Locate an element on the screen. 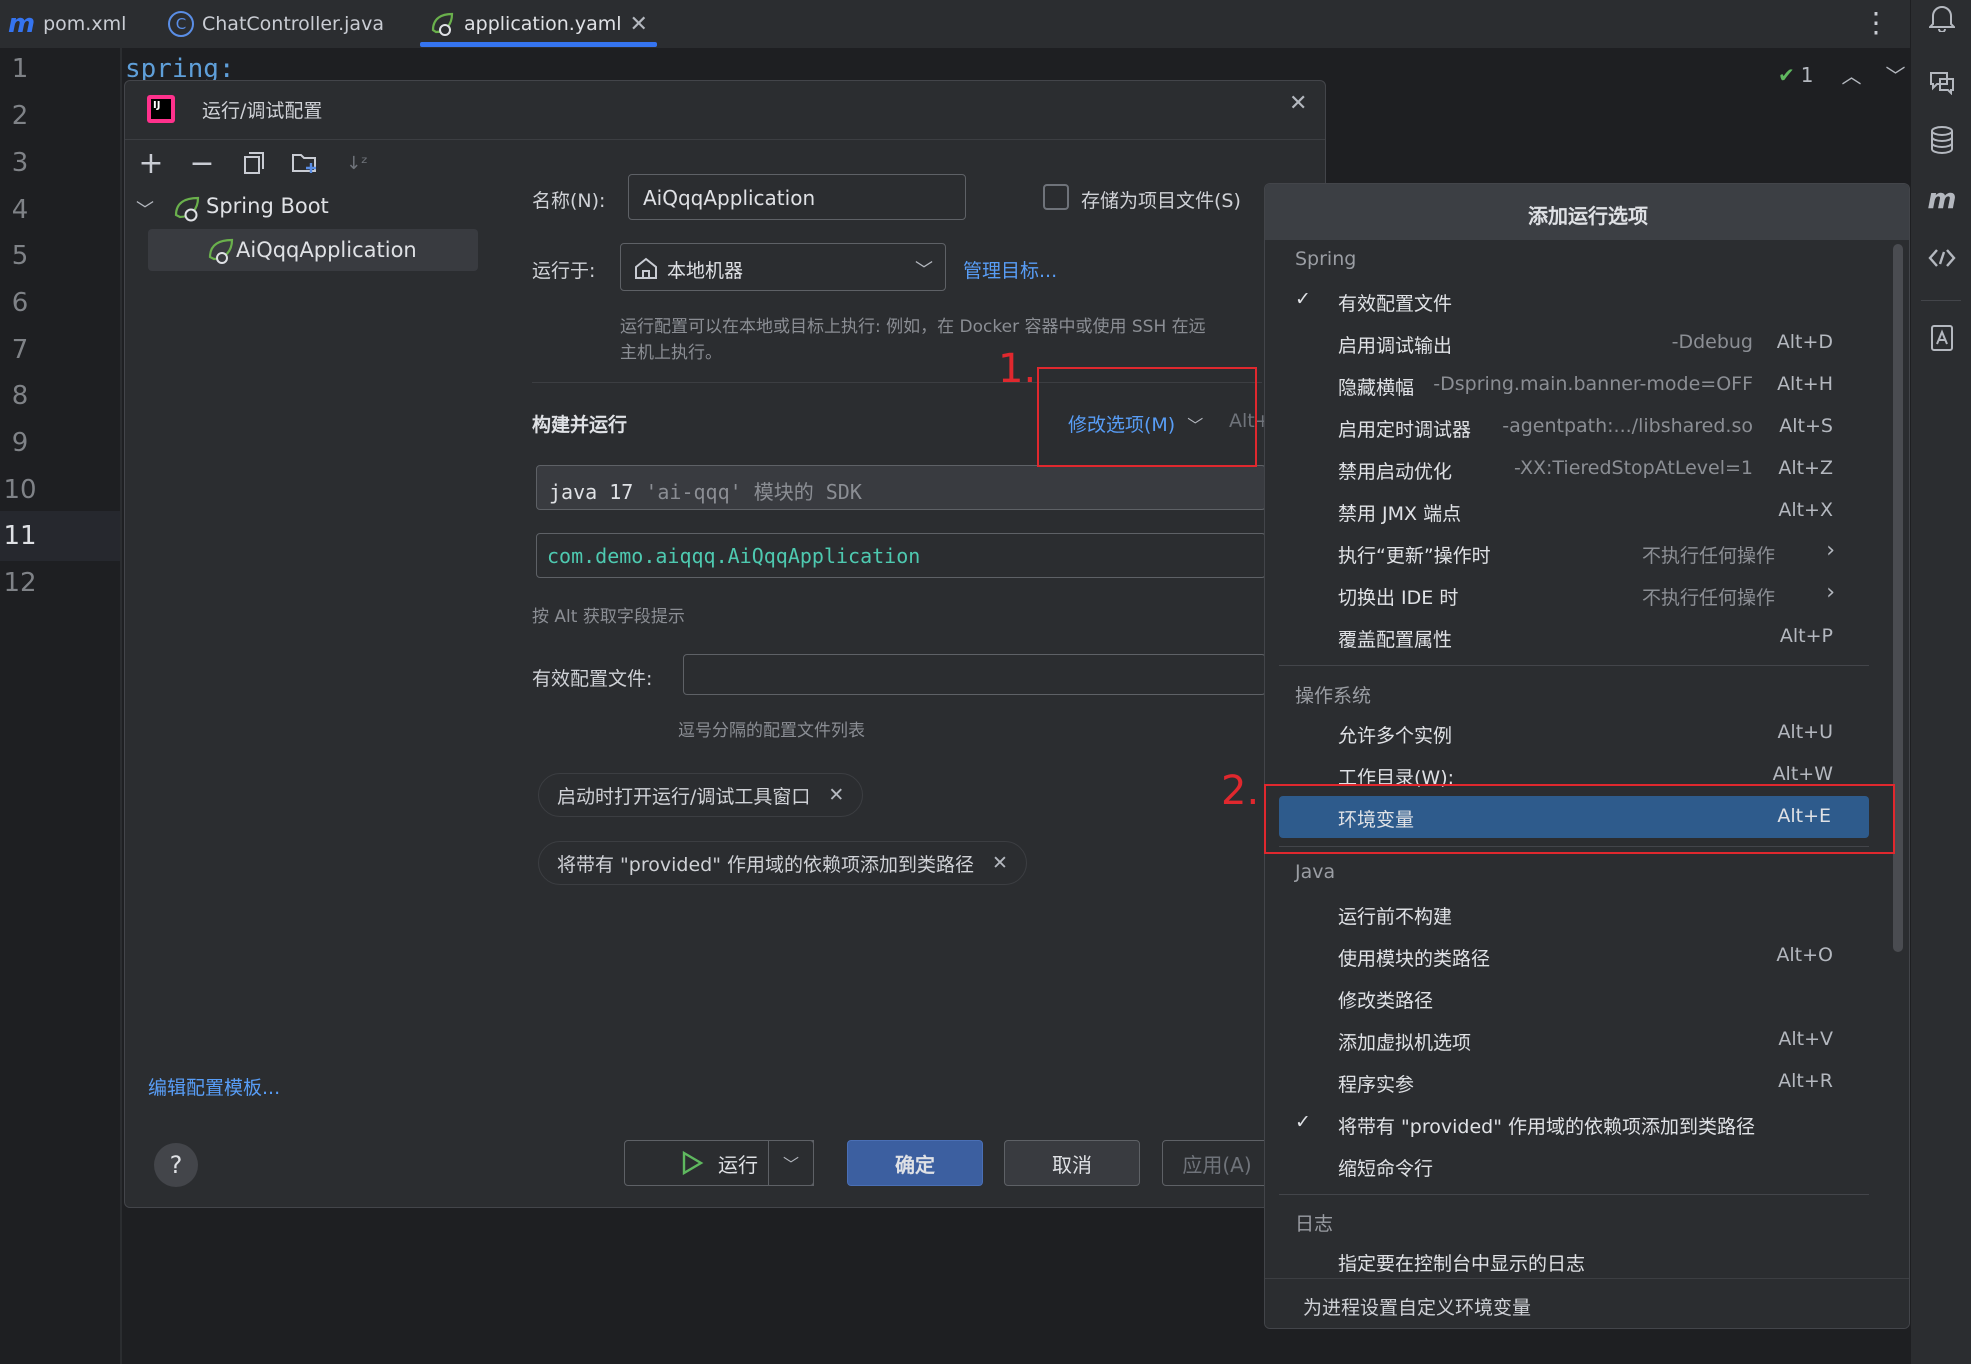 The width and height of the screenshot is (1971, 1364). chevron-up-icon: ︿ is located at coordinates (1852, 74).